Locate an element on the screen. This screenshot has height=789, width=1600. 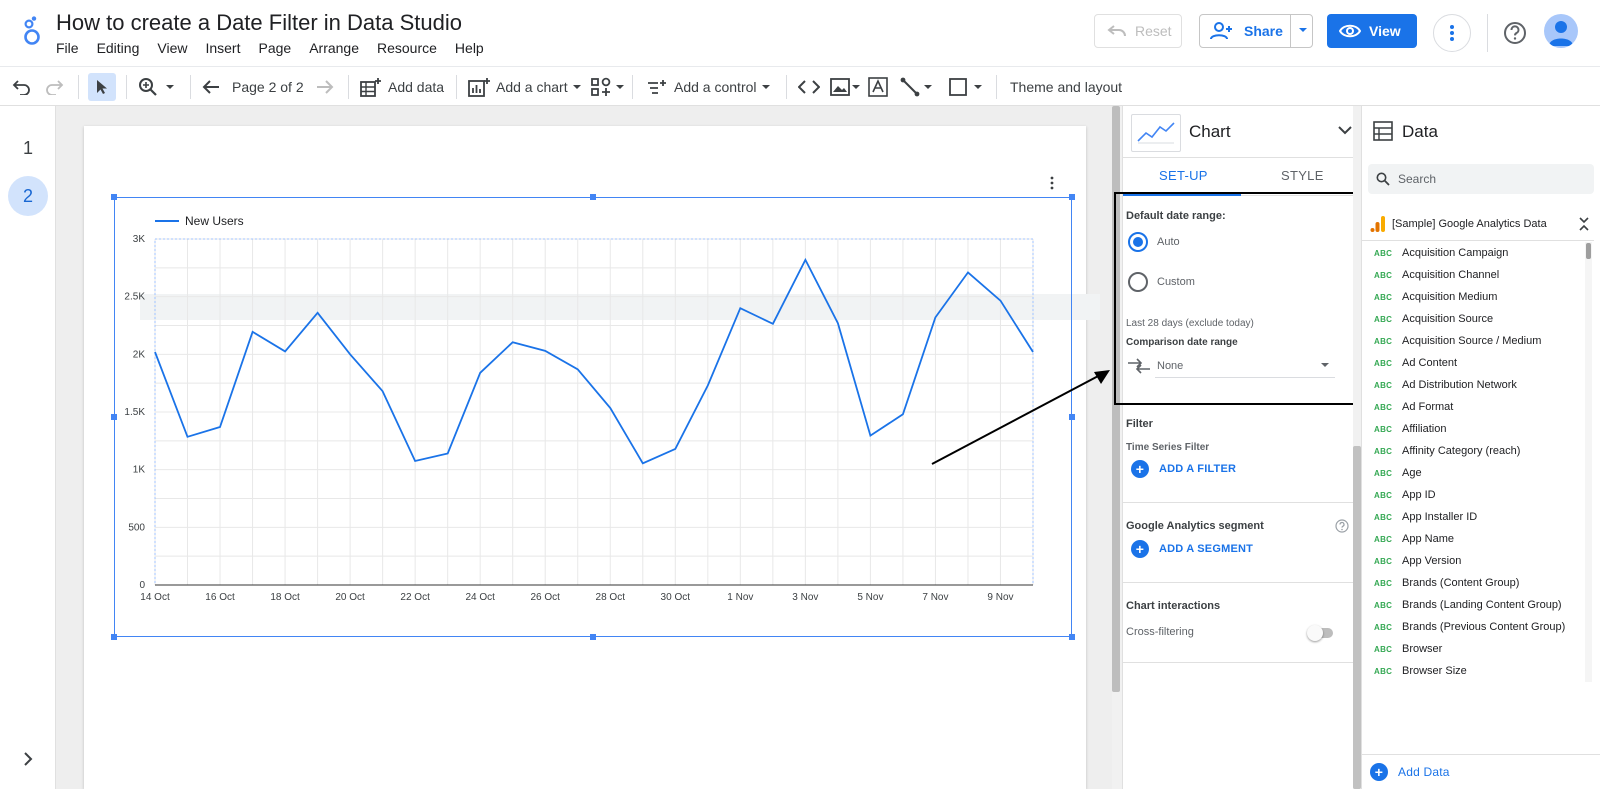
menu-view: View is located at coordinates (172, 48).